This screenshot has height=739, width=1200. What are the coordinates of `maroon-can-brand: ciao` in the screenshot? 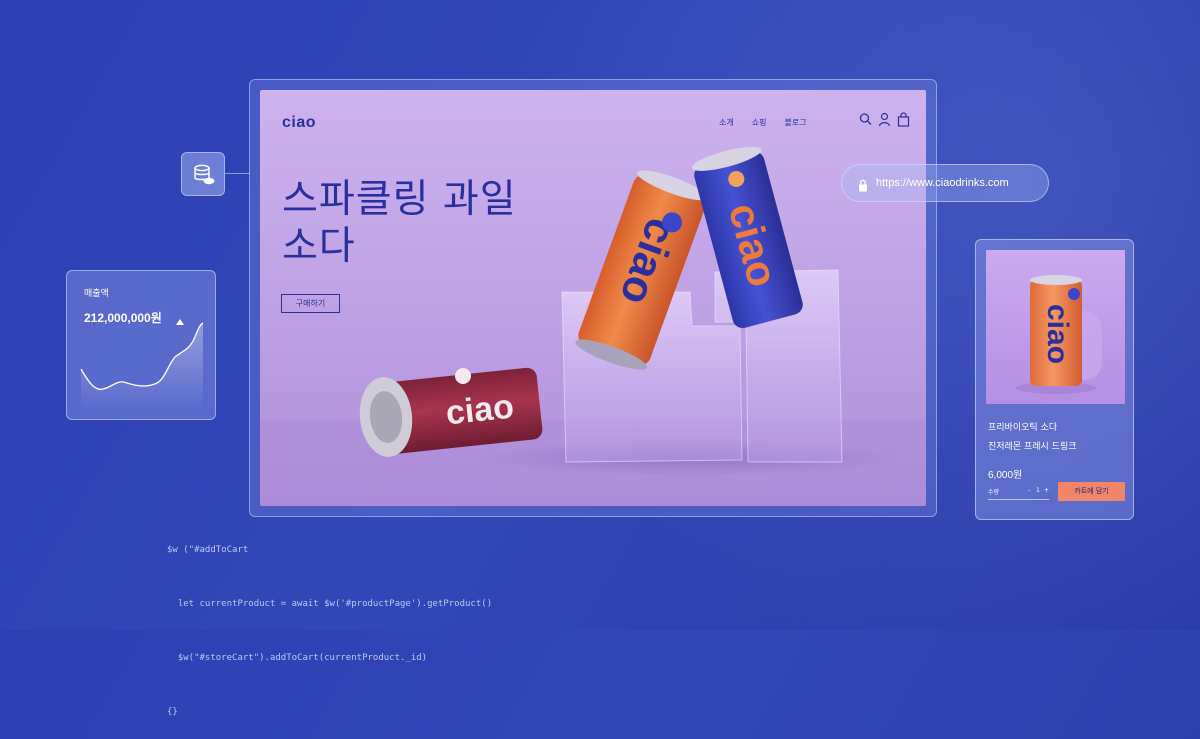 It's located at (480, 410).